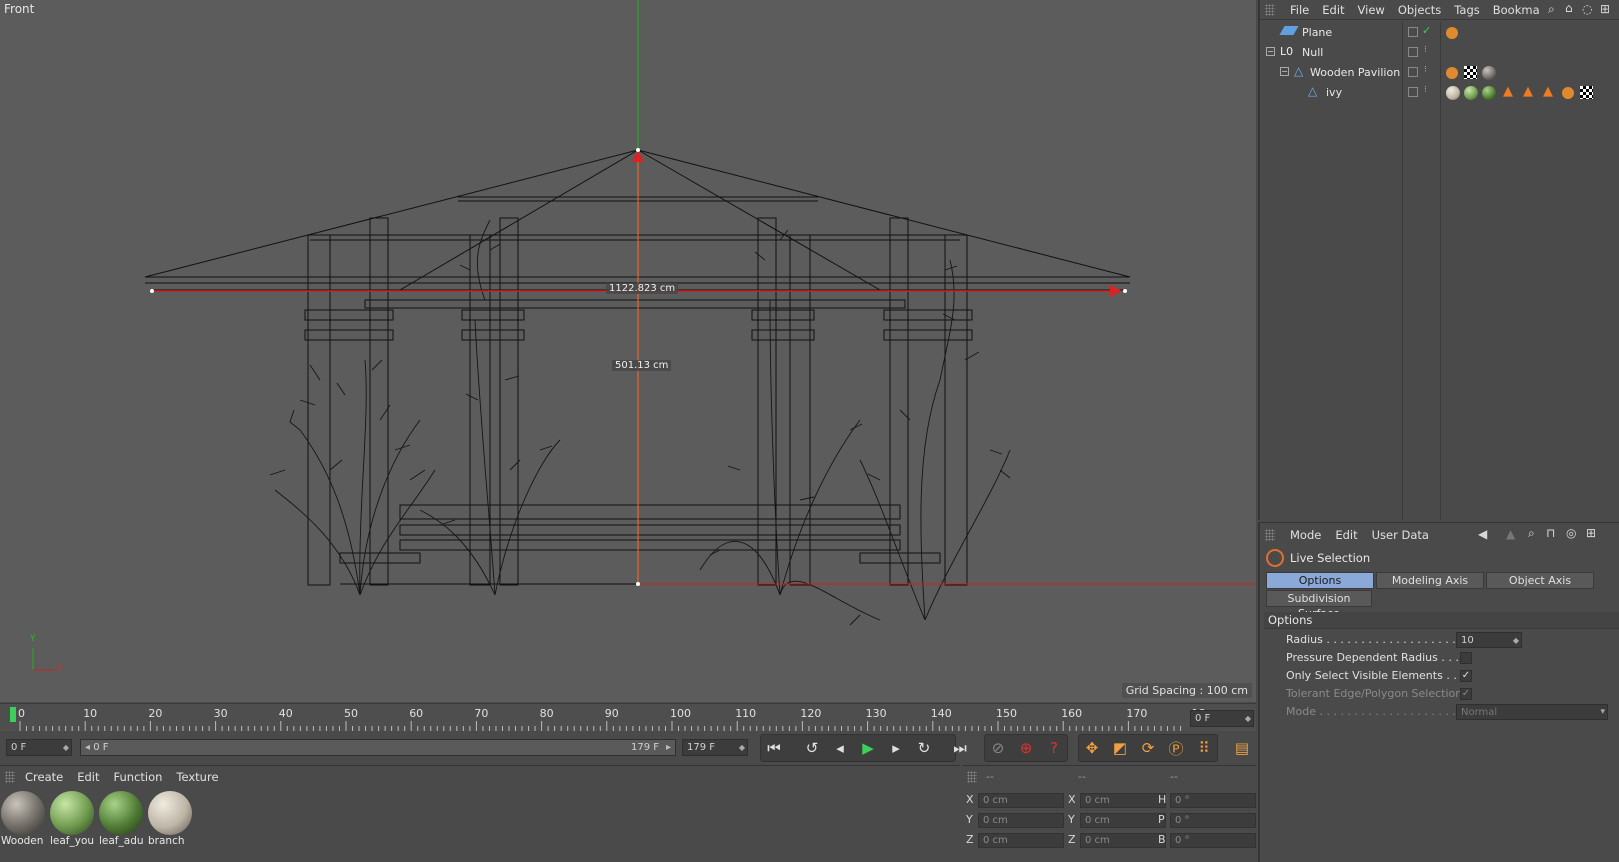  I want to click on tolerant-selection-checkbox: ✓, so click(1466, 694).